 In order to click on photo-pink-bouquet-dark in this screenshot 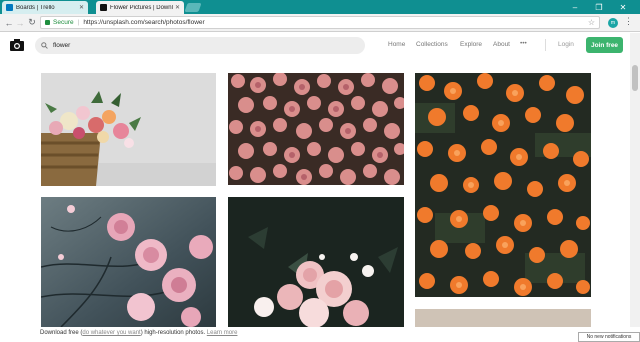, I will do `click(316, 262)`.